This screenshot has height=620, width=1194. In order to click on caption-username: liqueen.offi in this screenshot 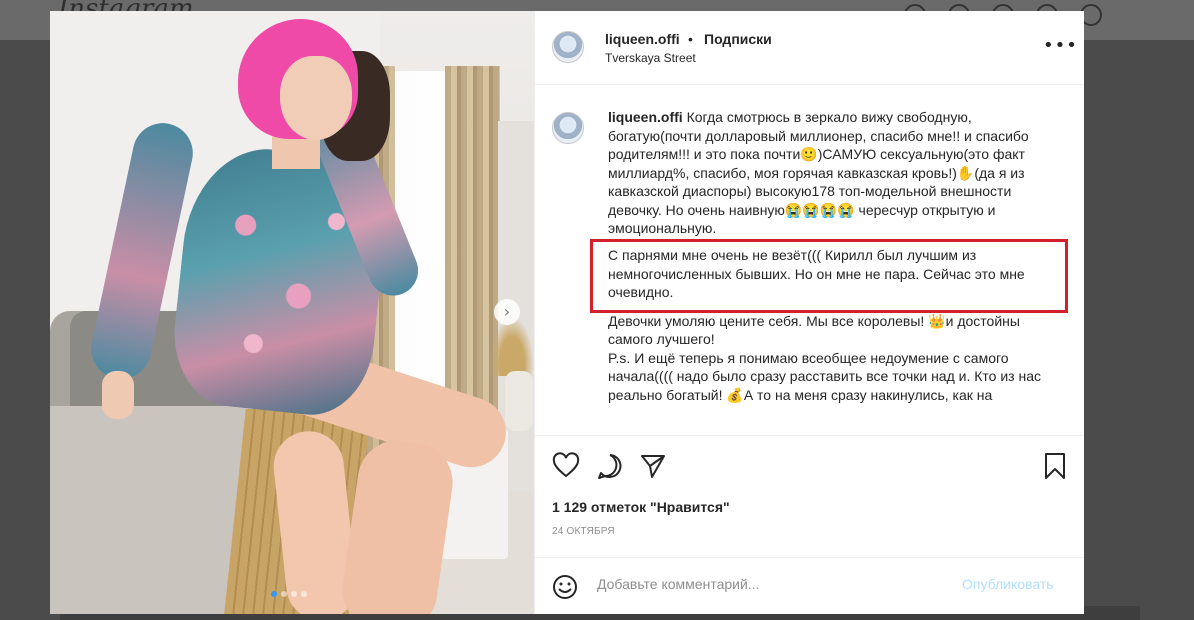, I will do `click(645, 117)`.